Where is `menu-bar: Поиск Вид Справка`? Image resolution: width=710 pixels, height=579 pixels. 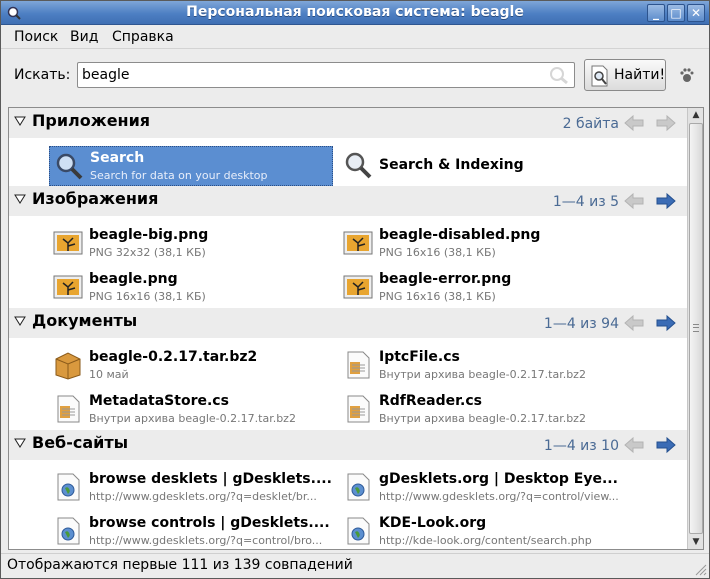 menu-bar: Поиск Вид Справка is located at coordinates (355, 37).